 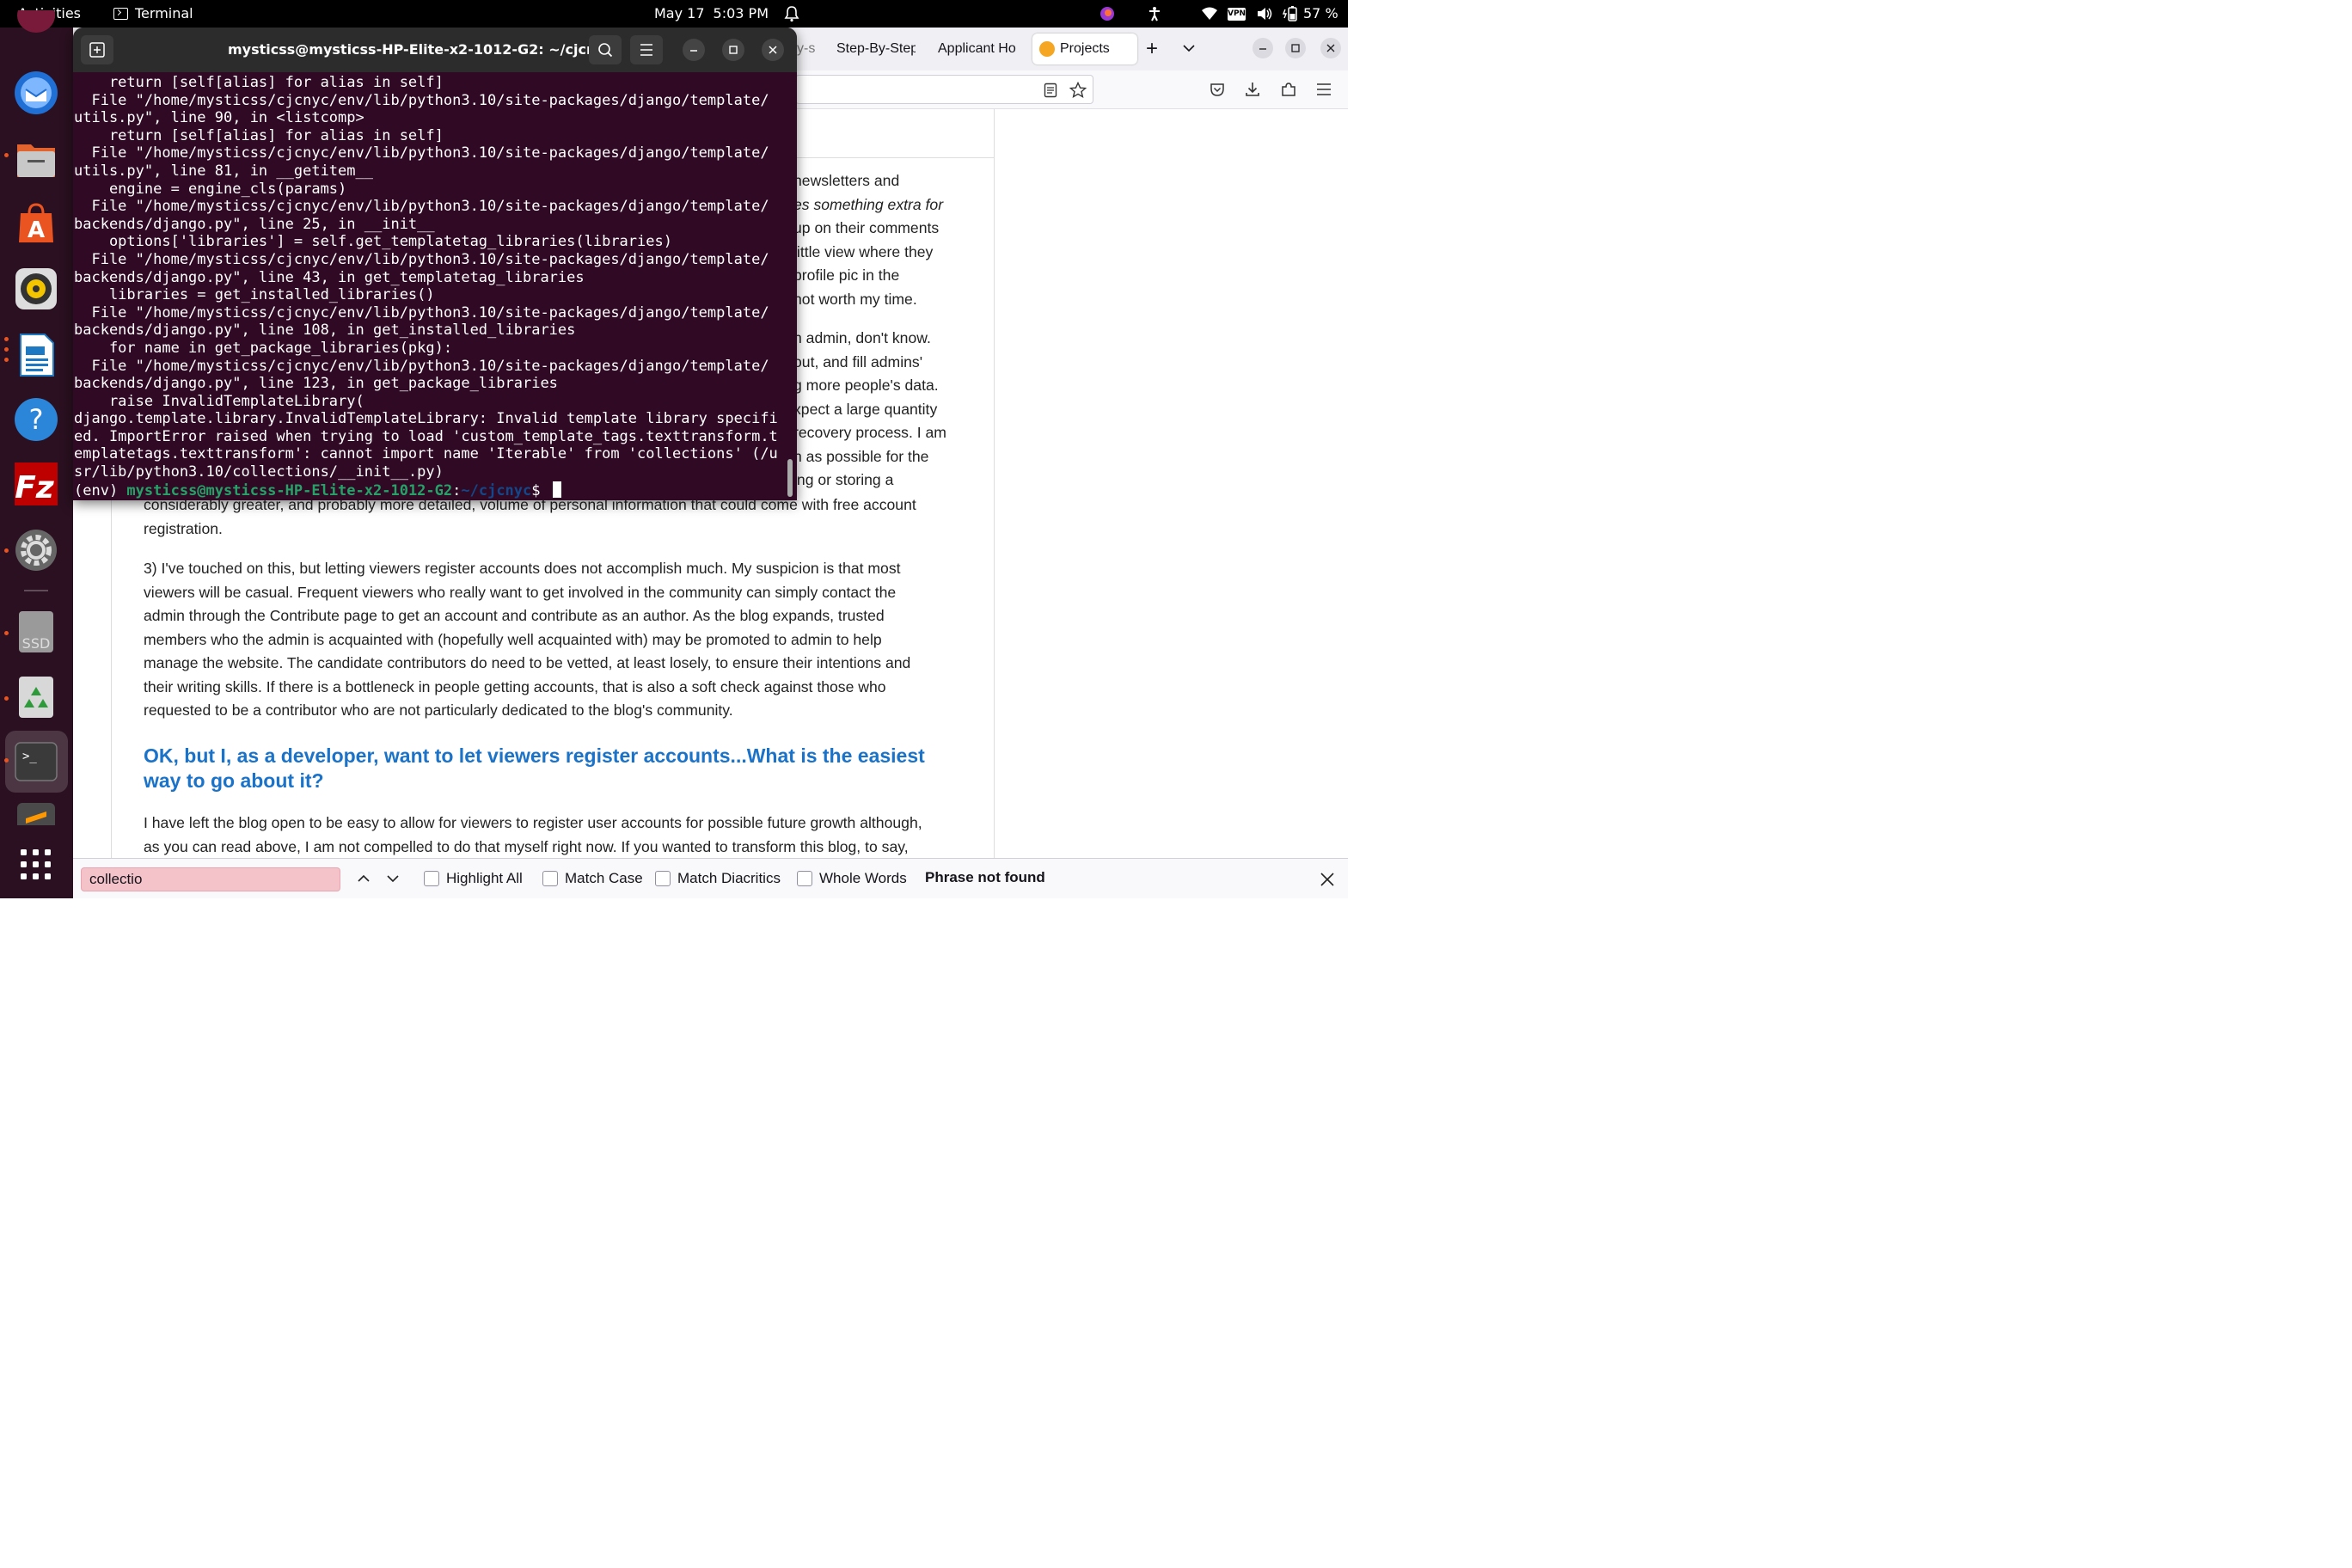 I want to click on tab-partial: y-s, so click(x=807, y=49).